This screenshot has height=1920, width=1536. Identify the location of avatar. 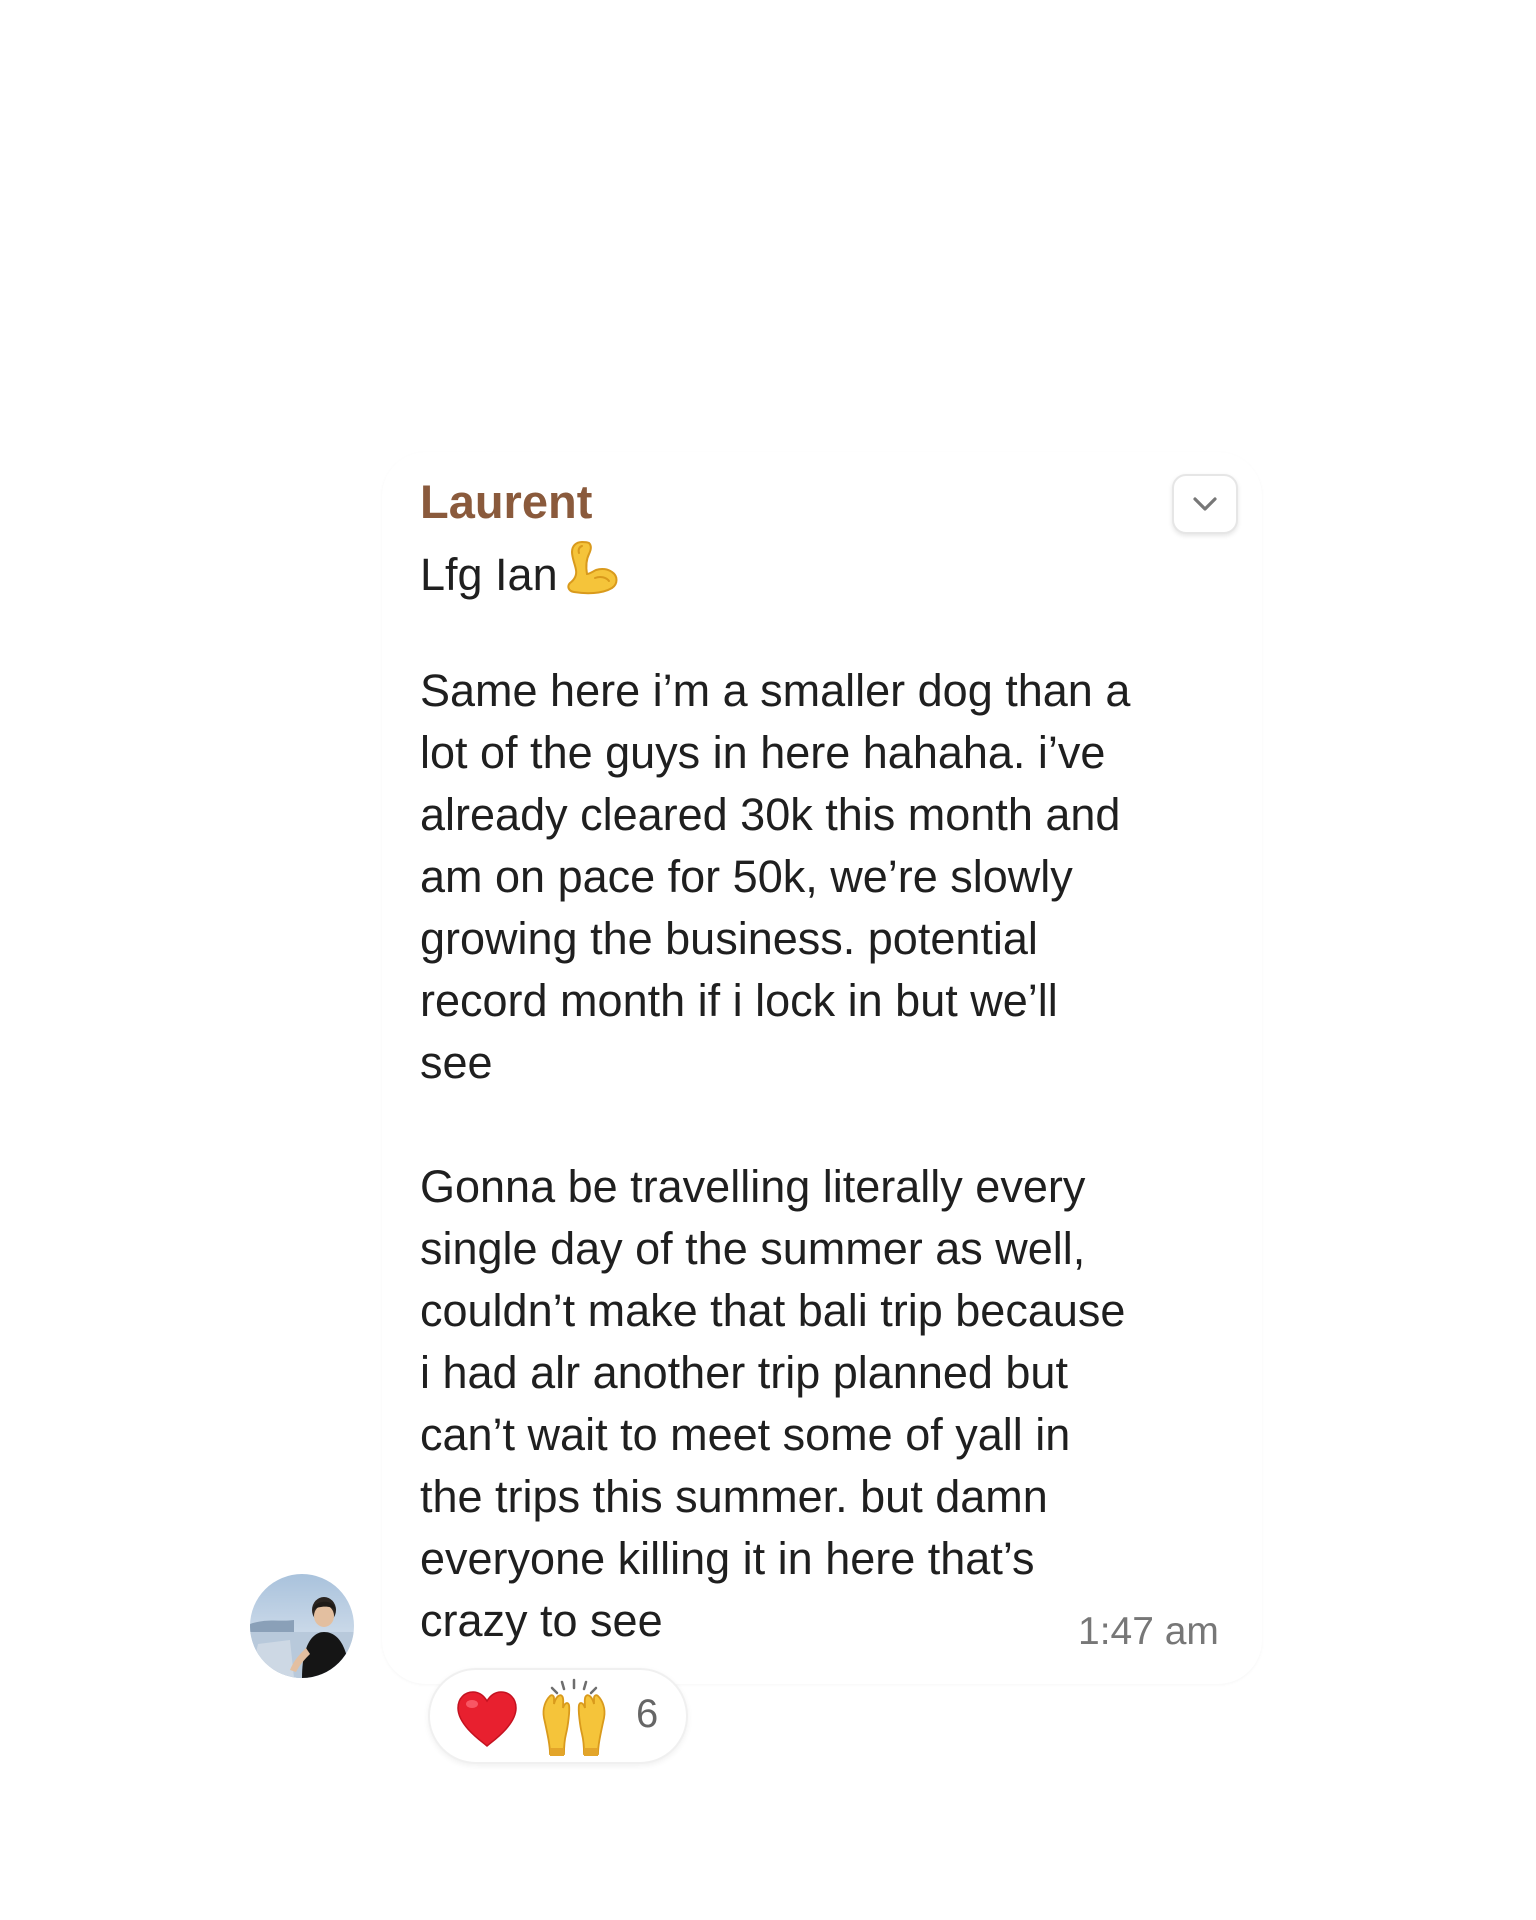
(302, 1626).